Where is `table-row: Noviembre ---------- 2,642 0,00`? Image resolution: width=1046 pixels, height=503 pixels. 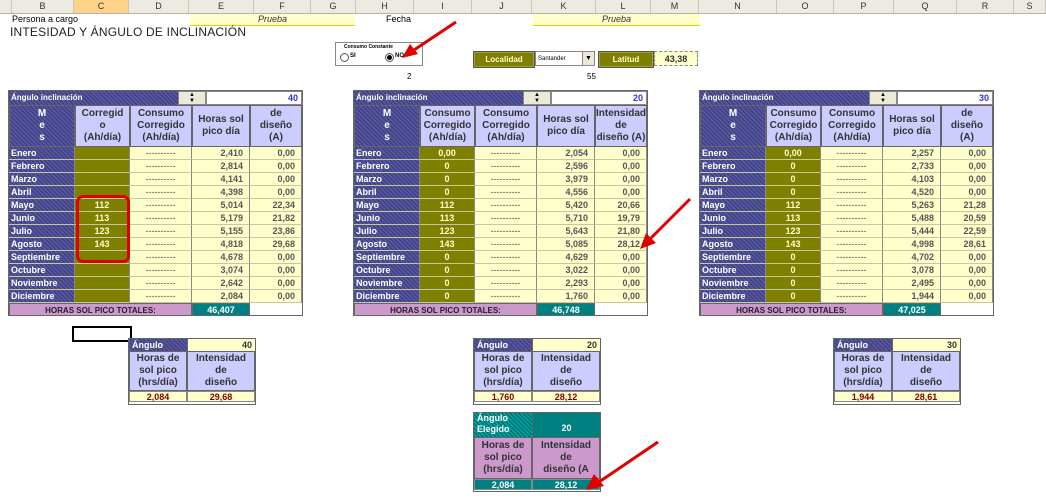 table-row: Noviembre ---------- 2,642 0,00 is located at coordinates (155, 283).